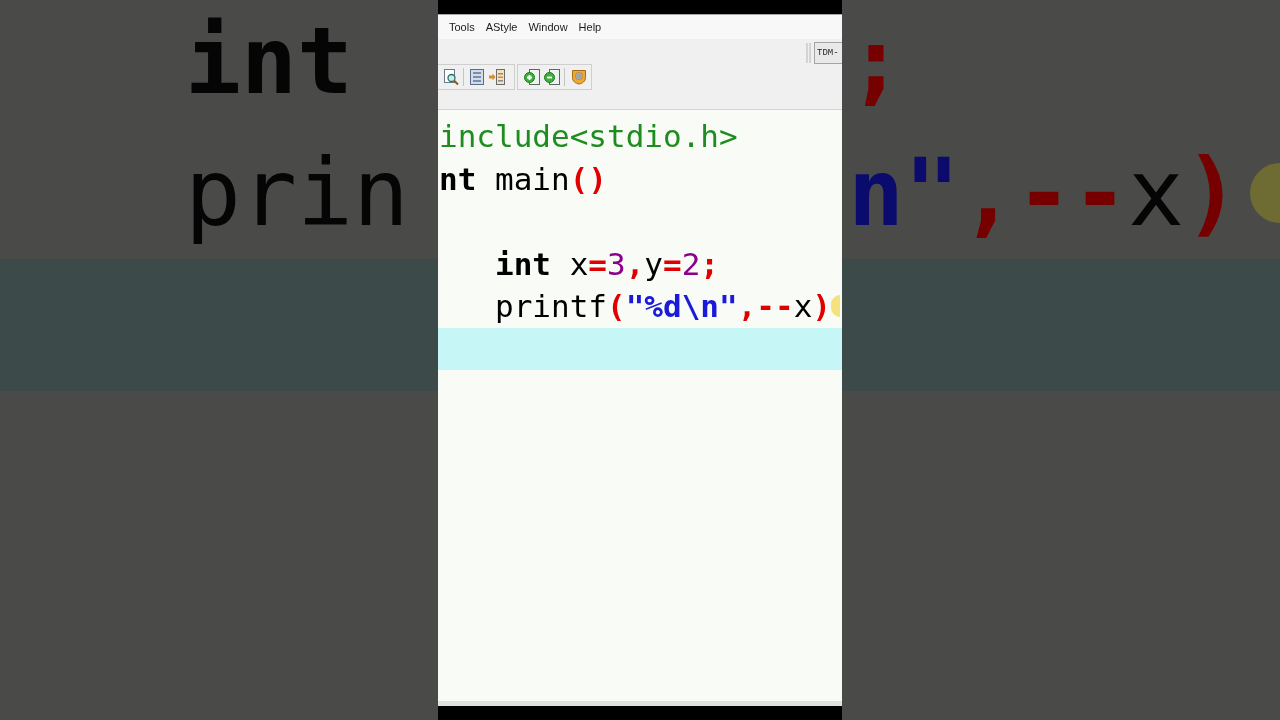  What do you see at coordinates (269, 61) in the screenshot?
I see `code-line: int` at bounding box center [269, 61].